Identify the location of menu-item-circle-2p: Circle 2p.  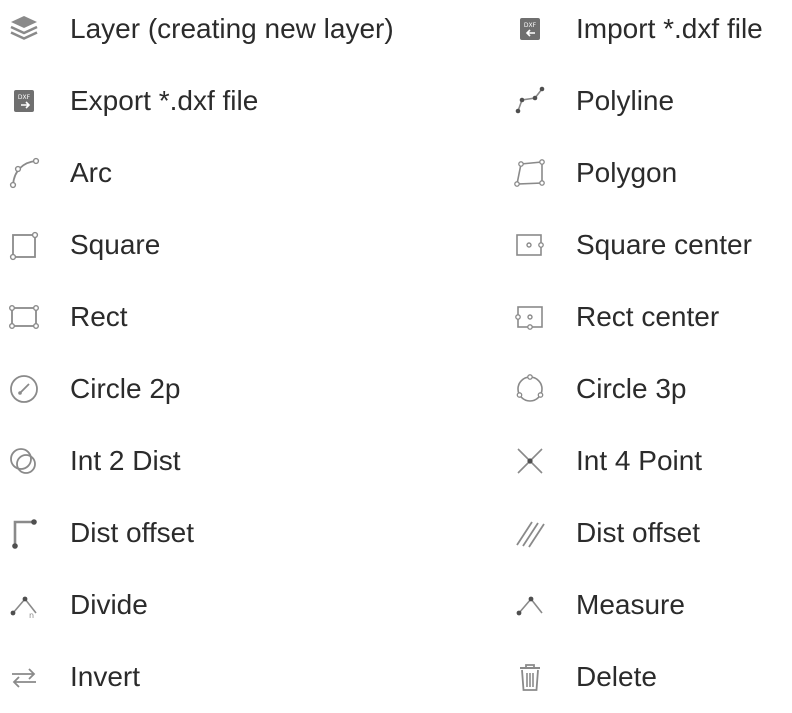
(145, 389).